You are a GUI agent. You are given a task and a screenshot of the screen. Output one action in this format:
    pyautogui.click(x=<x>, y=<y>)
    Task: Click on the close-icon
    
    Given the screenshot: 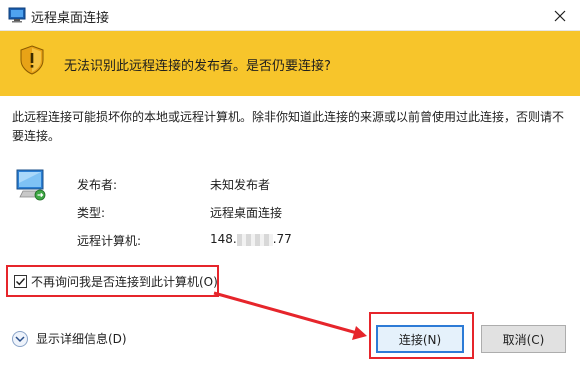 What is the action you would take?
    pyautogui.click(x=560, y=15)
    